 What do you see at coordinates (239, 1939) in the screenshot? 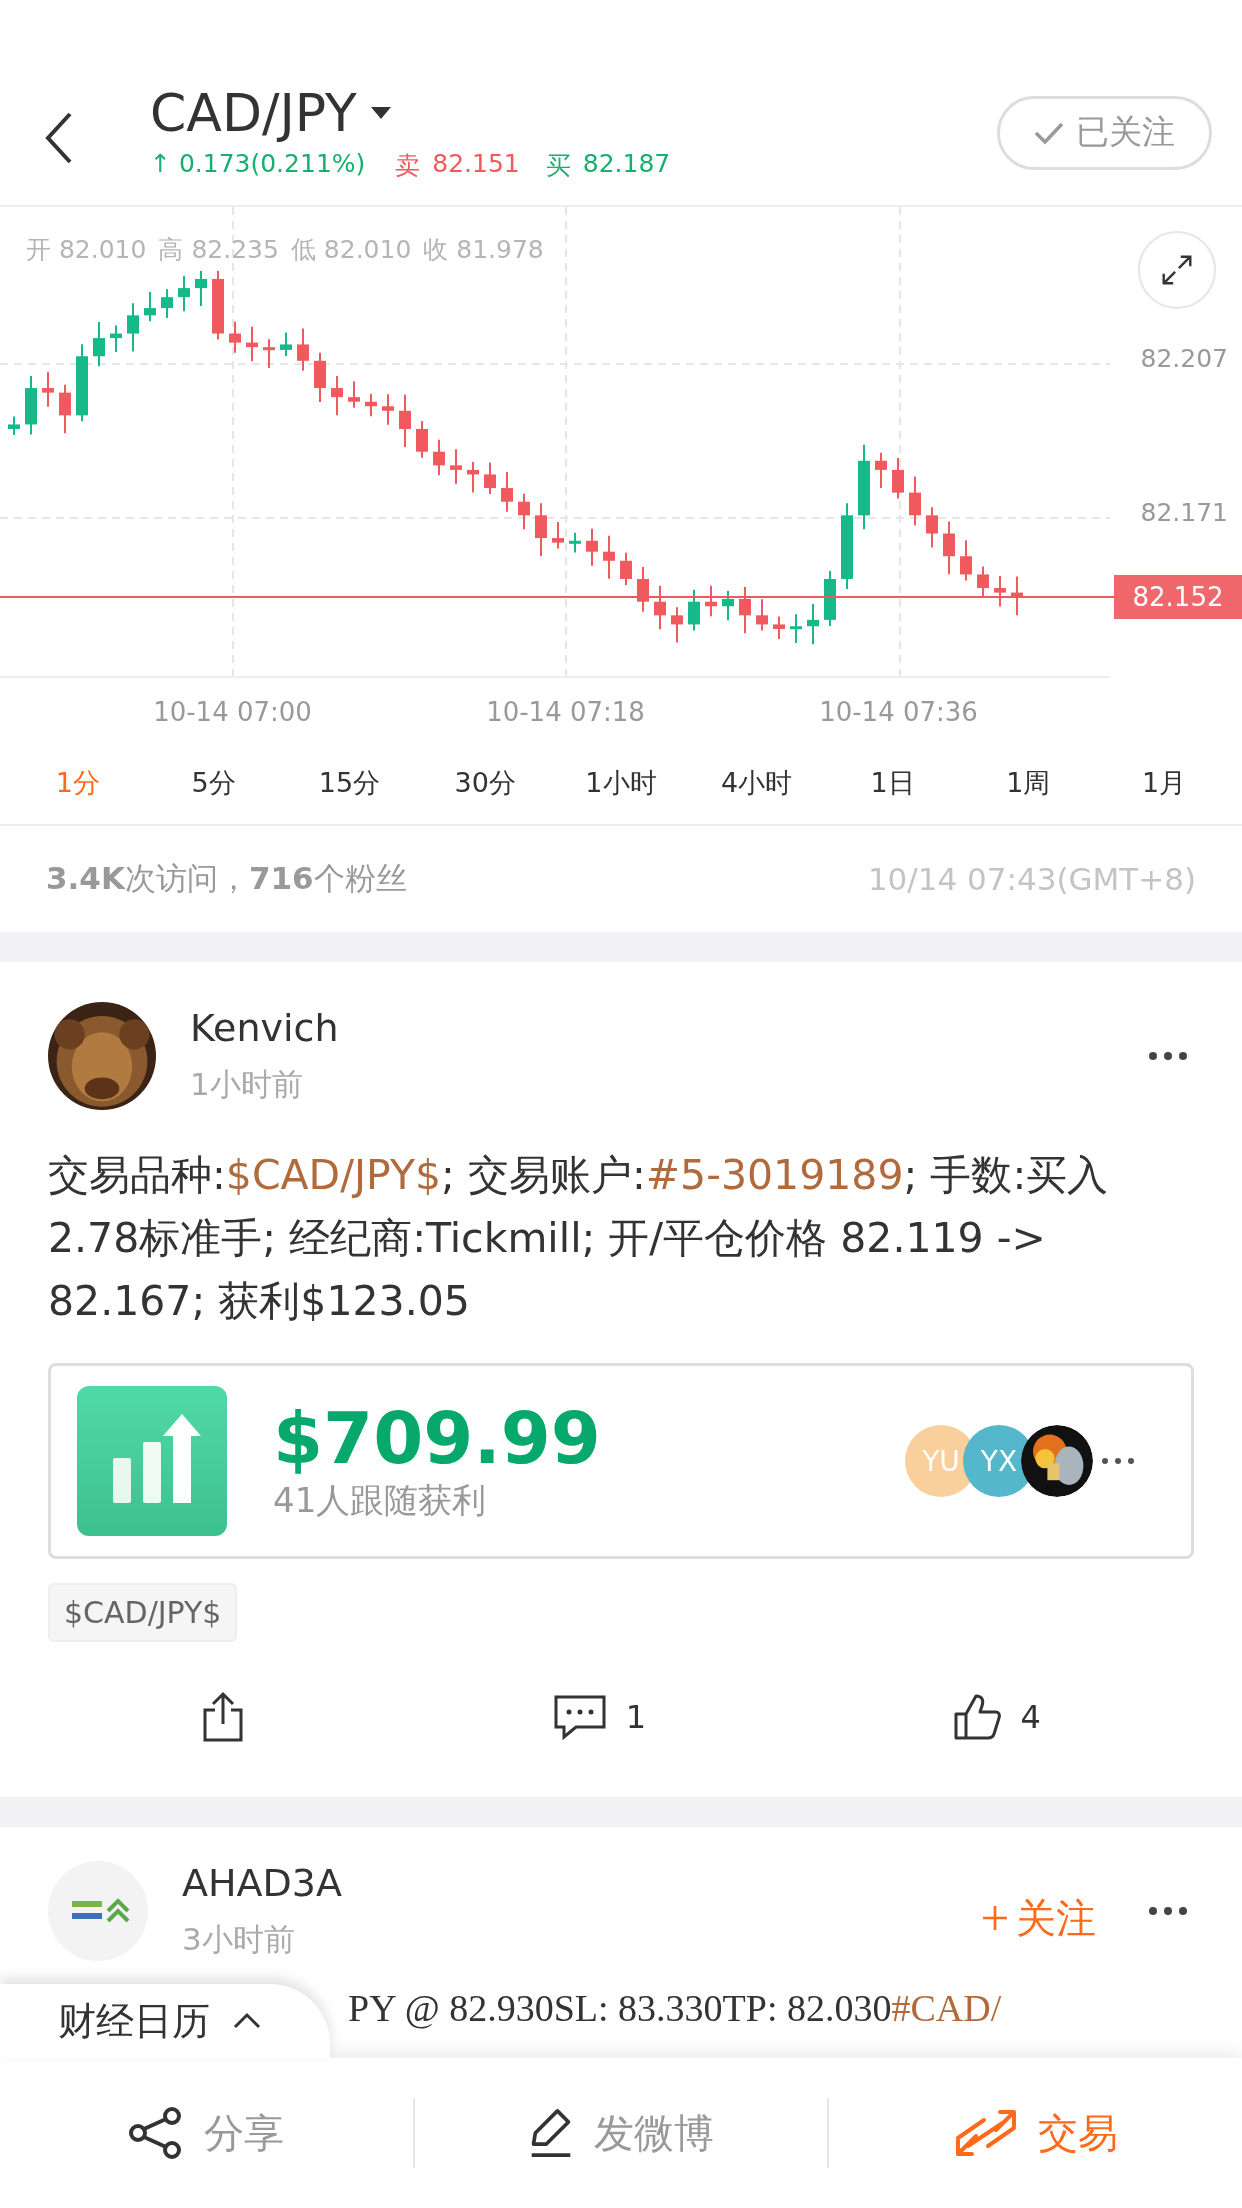
I see `post-time: 3小时前` at bounding box center [239, 1939].